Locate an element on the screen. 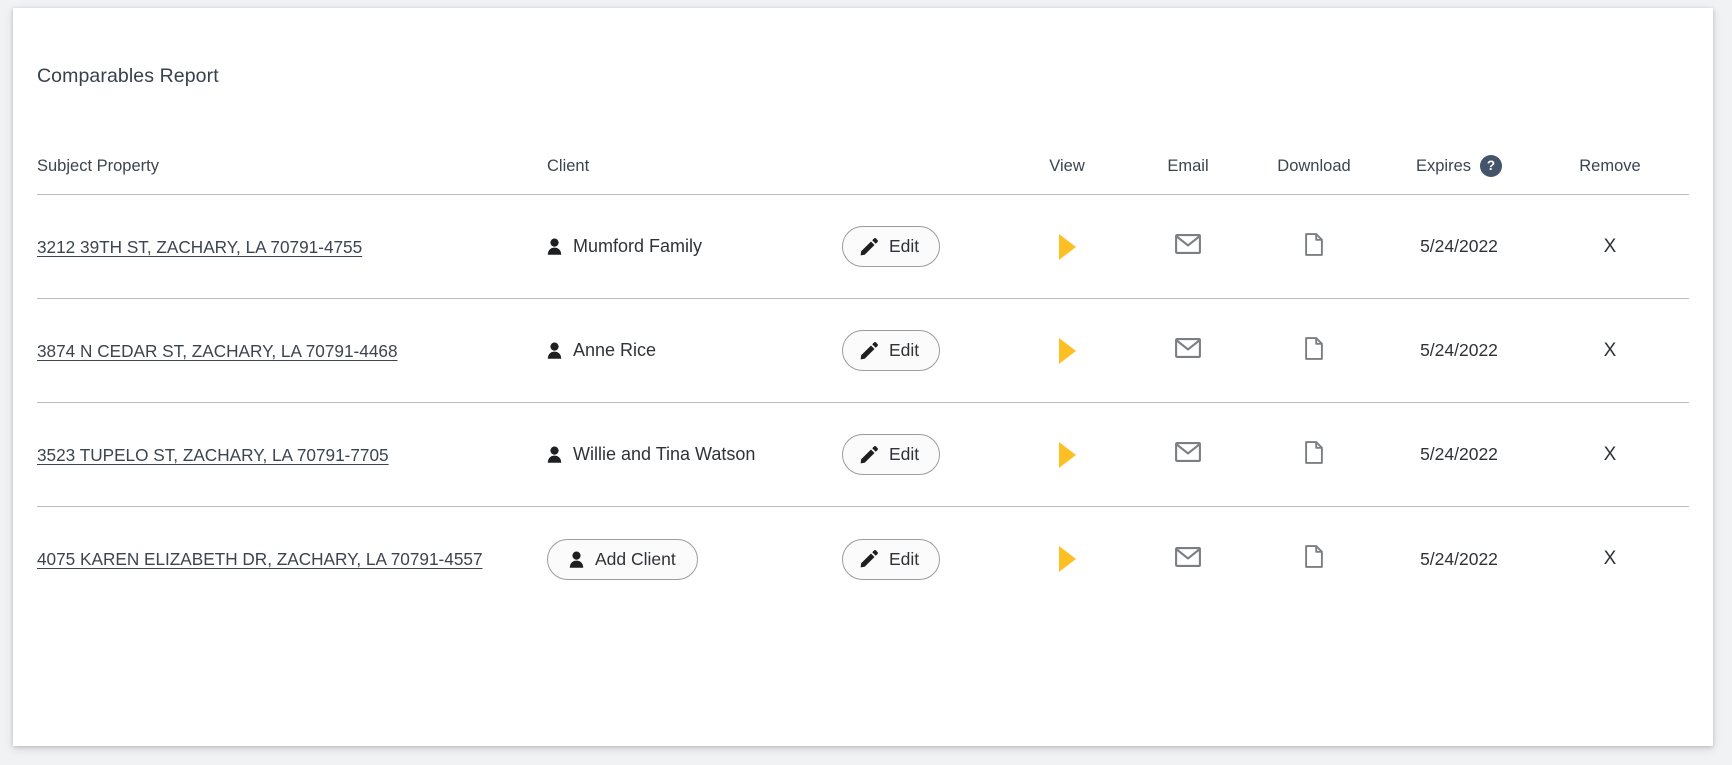 The height and width of the screenshot is (765, 1732). page-title: Comparables Report is located at coordinates (128, 76).